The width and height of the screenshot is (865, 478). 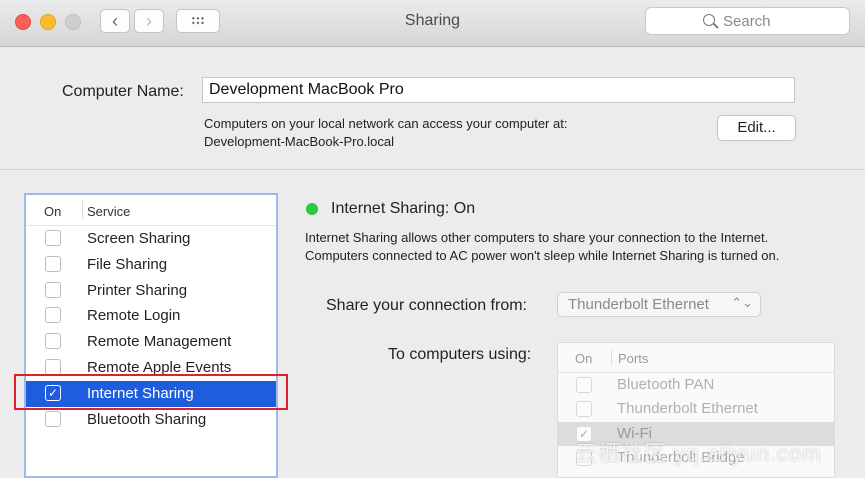 I want to click on search-placeholder: Search, so click(x=747, y=21).